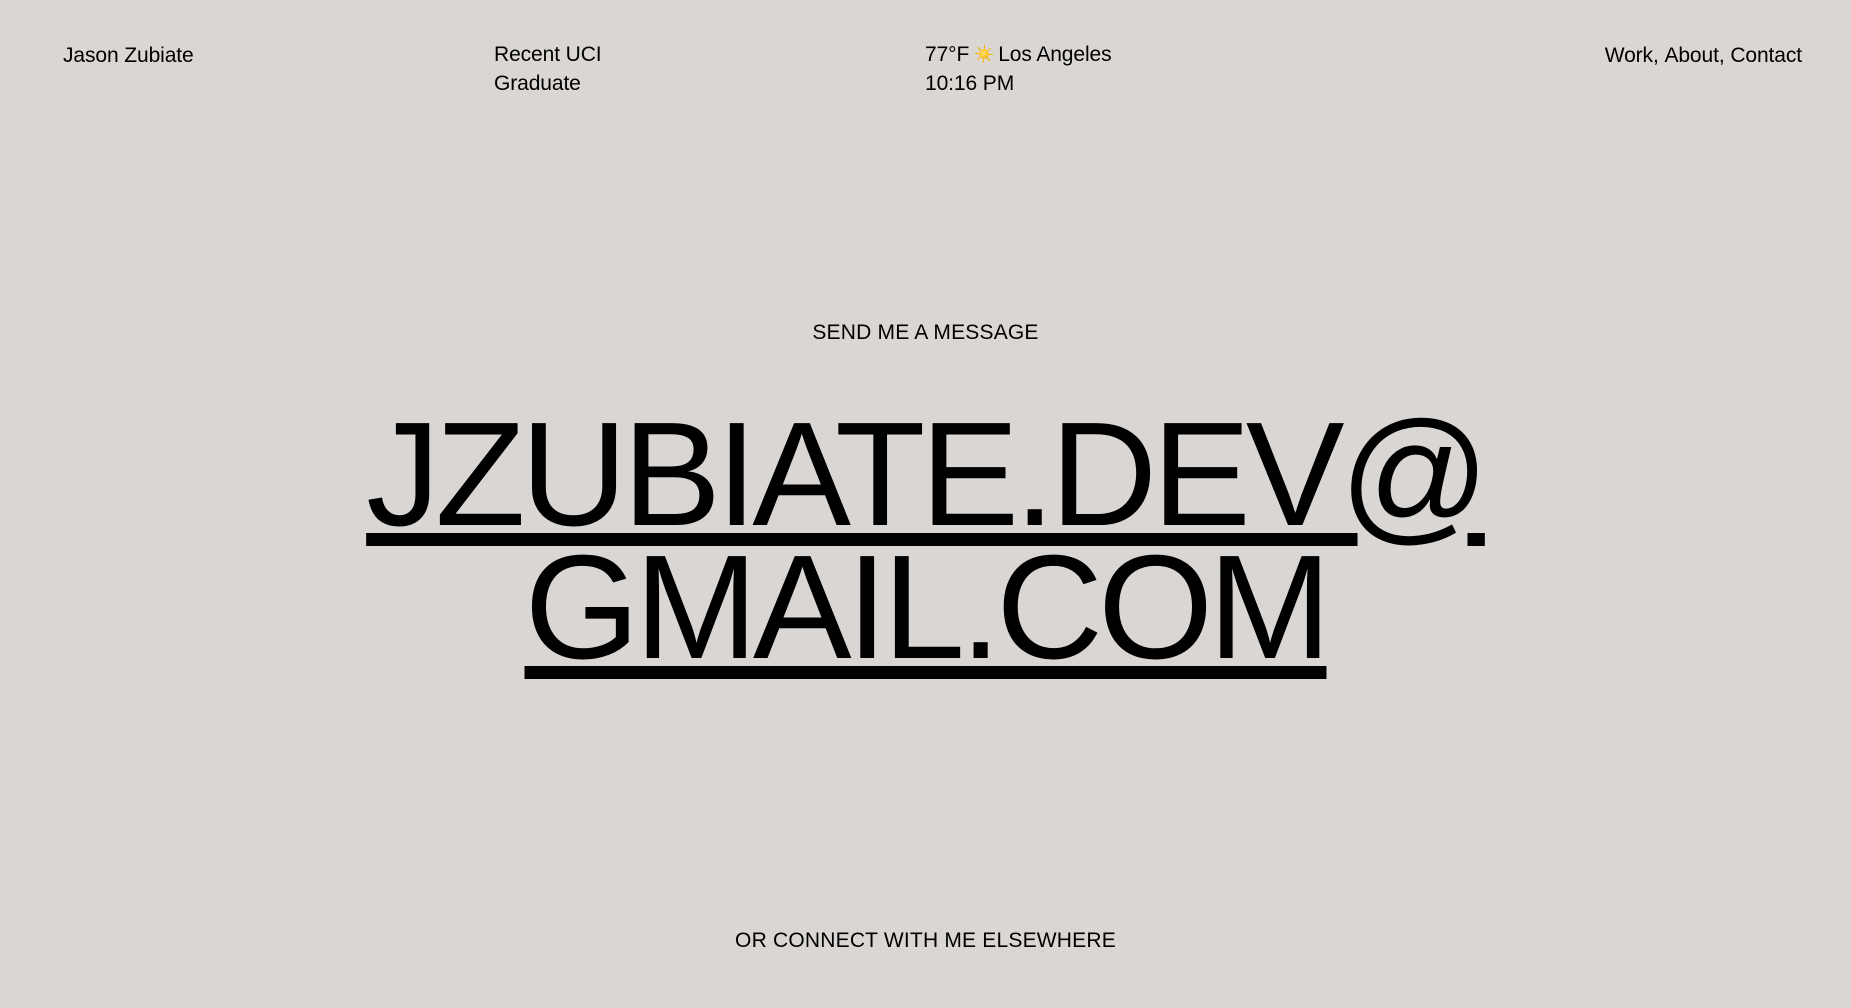 The height and width of the screenshot is (1008, 1851). Describe the element at coordinates (970, 83) in the screenshot. I see `local-time: 10:16 PM` at that location.